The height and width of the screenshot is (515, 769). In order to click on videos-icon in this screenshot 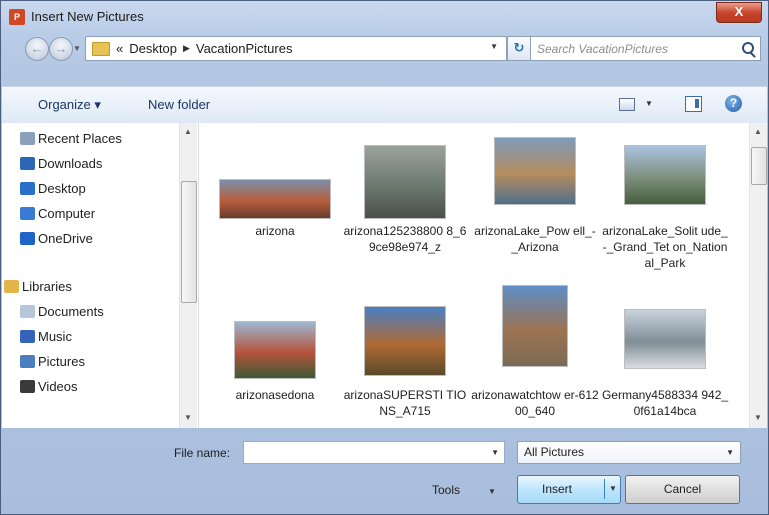, I will do `click(27, 386)`.